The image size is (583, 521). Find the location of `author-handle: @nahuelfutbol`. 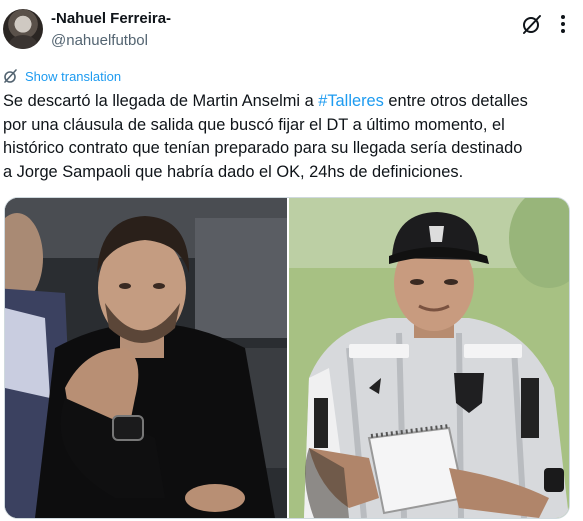

author-handle: @nahuelfutbol is located at coordinates (99, 41).